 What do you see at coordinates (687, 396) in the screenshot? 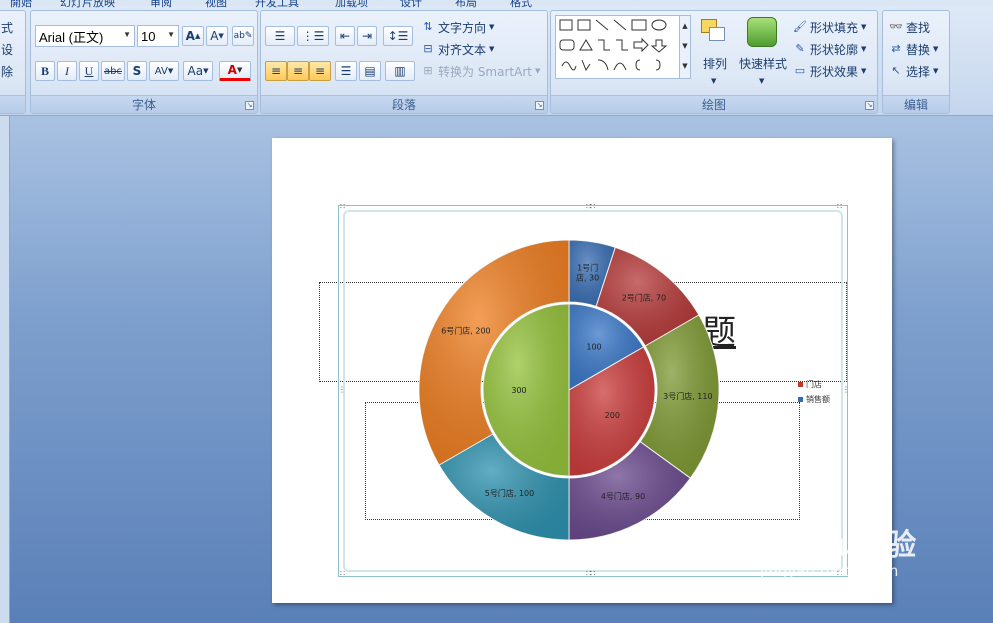
I see `outer-data-label: 3号门店, 110` at bounding box center [687, 396].